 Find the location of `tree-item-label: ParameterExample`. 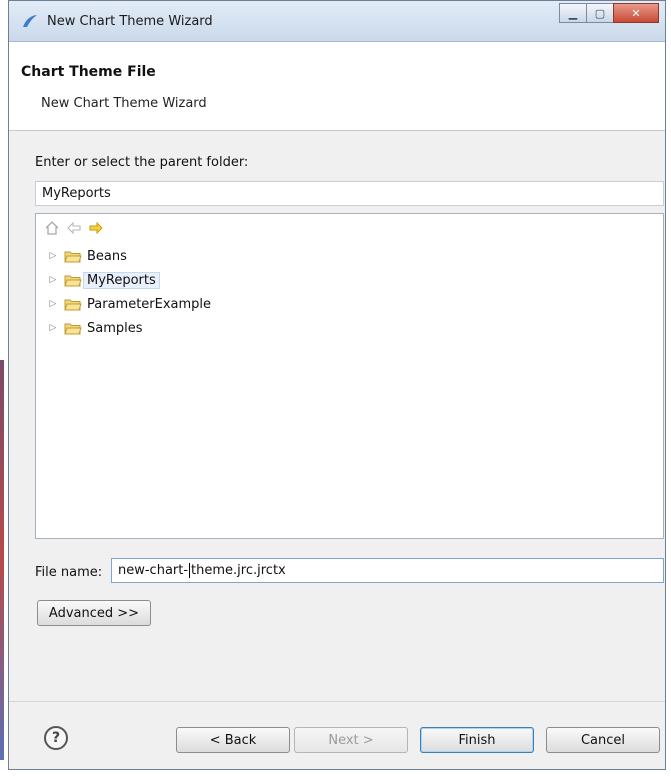

tree-item-label: ParameterExample is located at coordinates (149, 304).